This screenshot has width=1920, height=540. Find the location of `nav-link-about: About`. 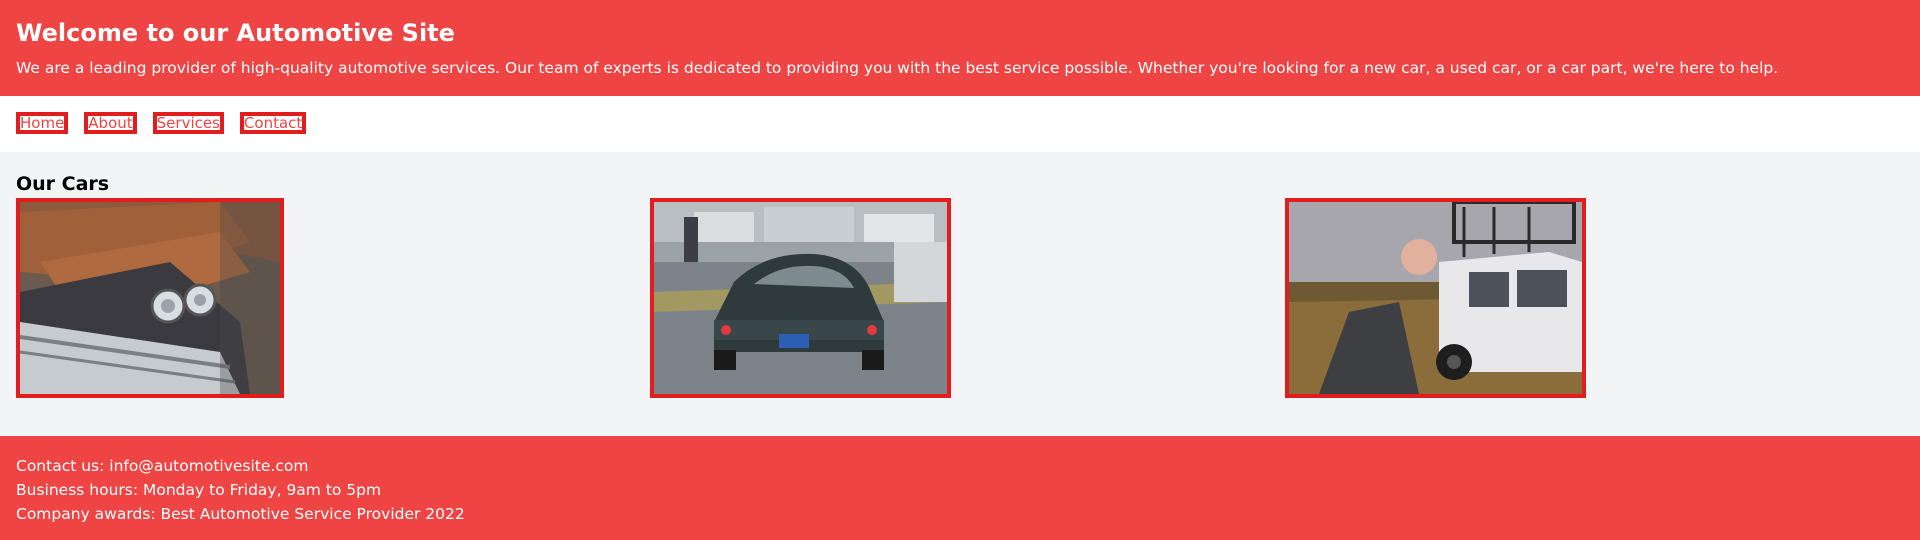

nav-link-about: About is located at coordinates (110, 123).